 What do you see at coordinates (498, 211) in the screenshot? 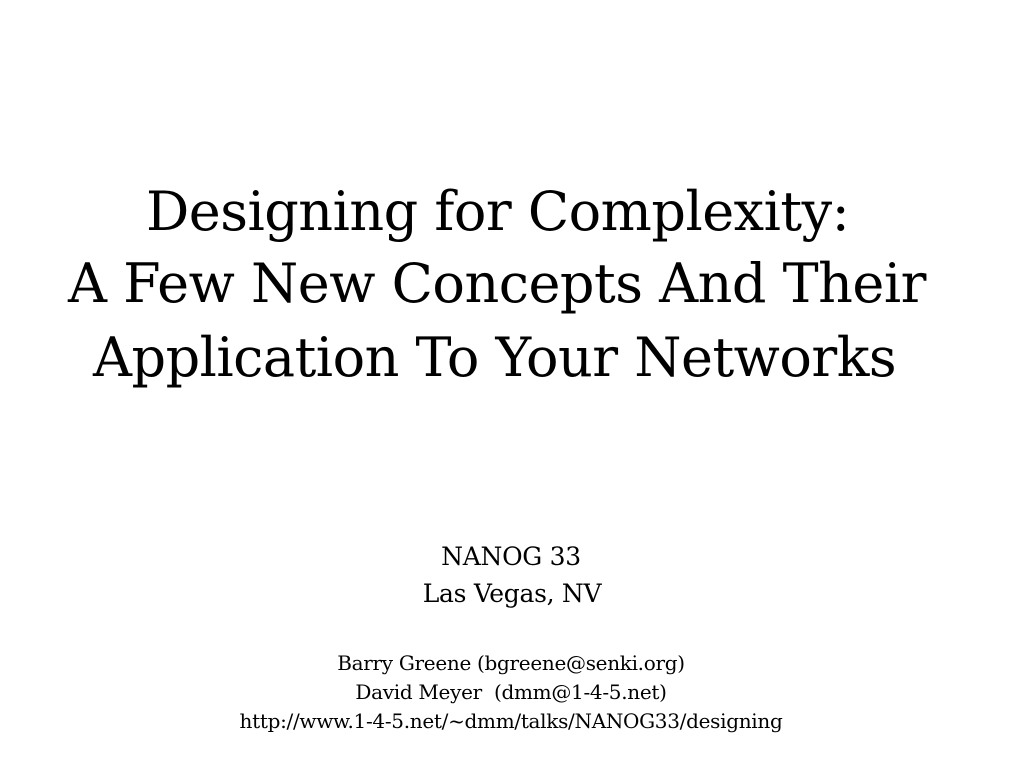
I see `slide-title-line-1: Designing for Complexity:` at bounding box center [498, 211].